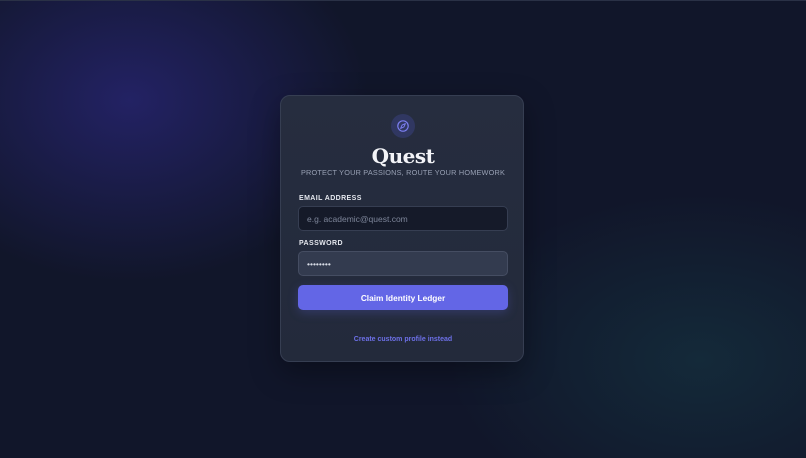  What do you see at coordinates (403, 263) in the screenshot?
I see `password-field` at bounding box center [403, 263].